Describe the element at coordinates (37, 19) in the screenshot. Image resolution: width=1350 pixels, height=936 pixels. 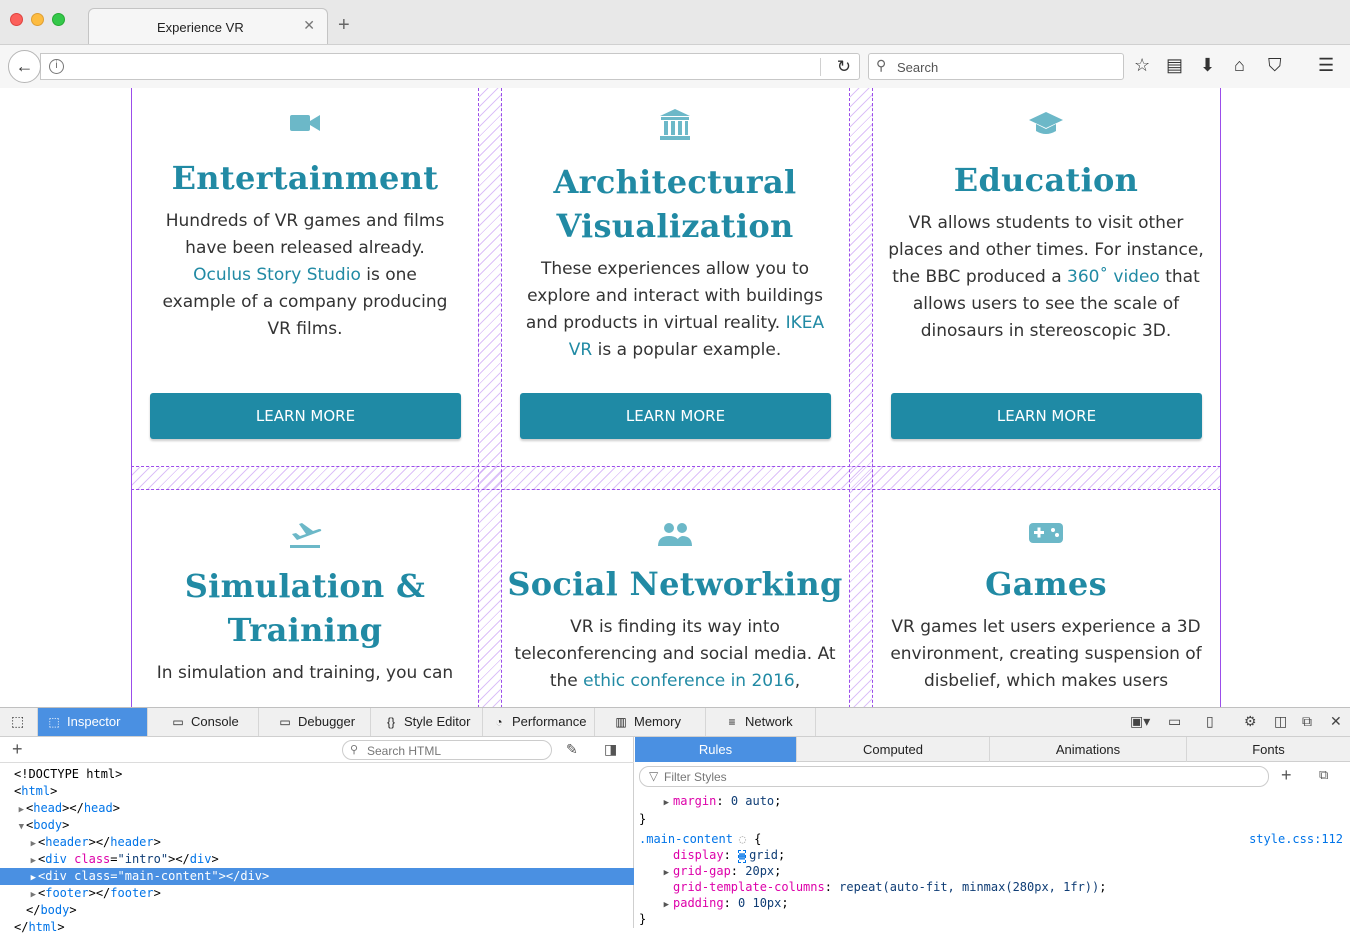
I see `minimize-window-button` at that location.